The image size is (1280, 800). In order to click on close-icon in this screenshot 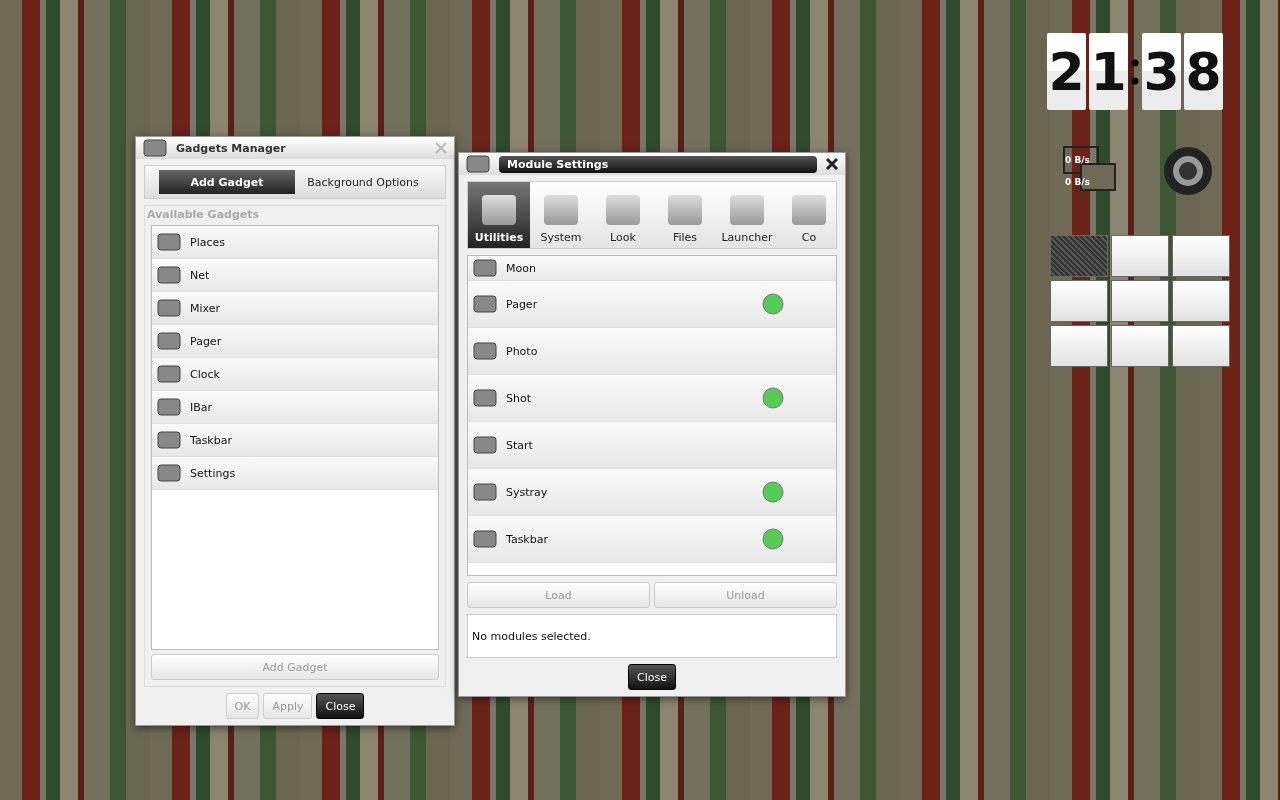, I will do `click(832, 164)`.